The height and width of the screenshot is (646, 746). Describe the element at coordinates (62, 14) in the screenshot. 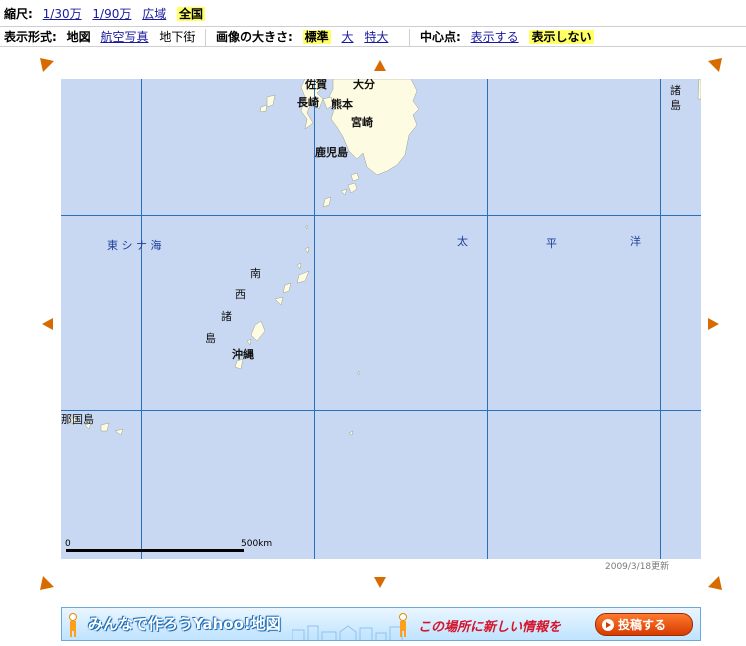

I see `scale-1-30man-link: 1/30万` at that location.